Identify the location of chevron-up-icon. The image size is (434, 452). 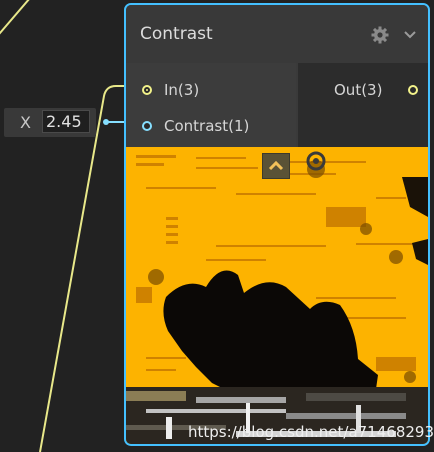
(276, 165).